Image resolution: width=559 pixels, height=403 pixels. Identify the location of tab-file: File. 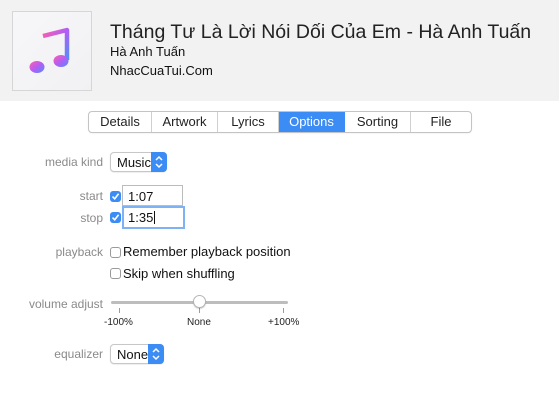
(441, 122).